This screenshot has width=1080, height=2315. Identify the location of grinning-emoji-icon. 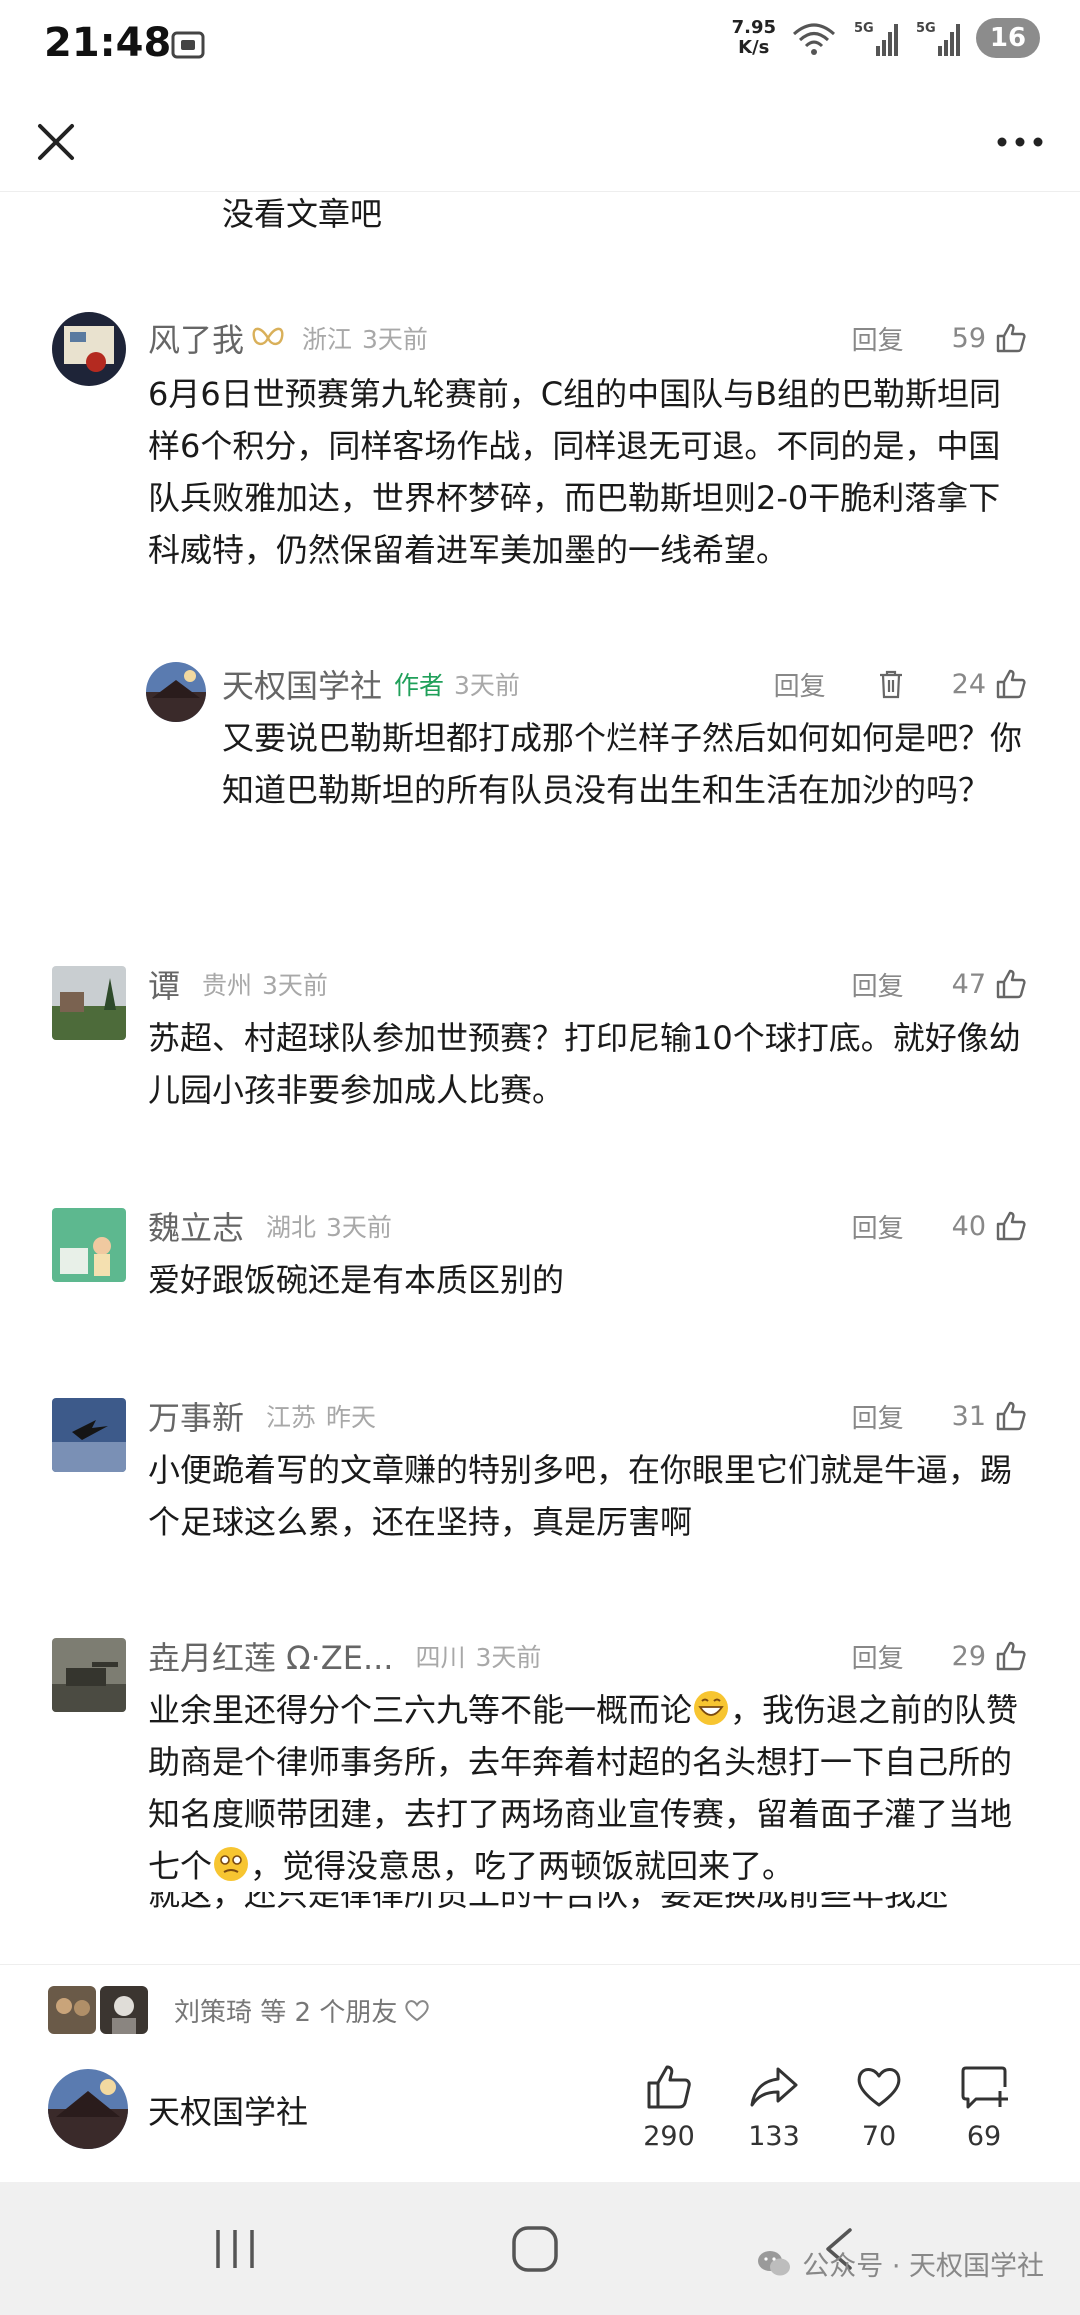
(711, 1708).